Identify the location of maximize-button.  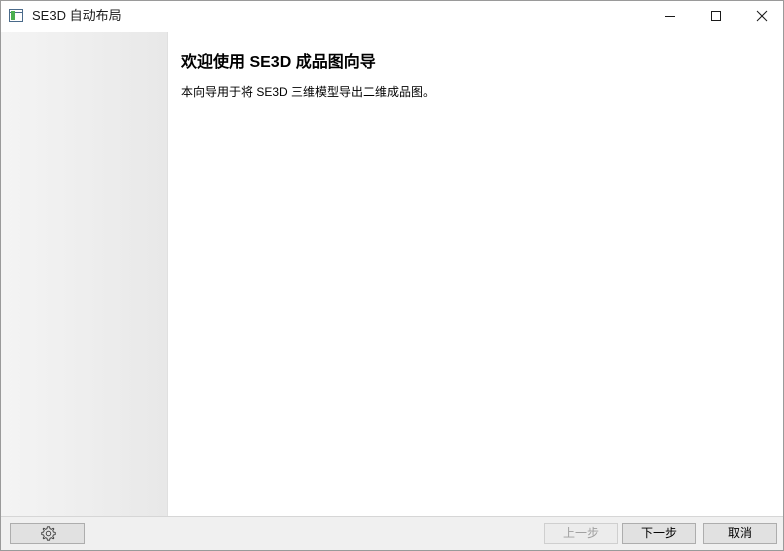
(716, 16).